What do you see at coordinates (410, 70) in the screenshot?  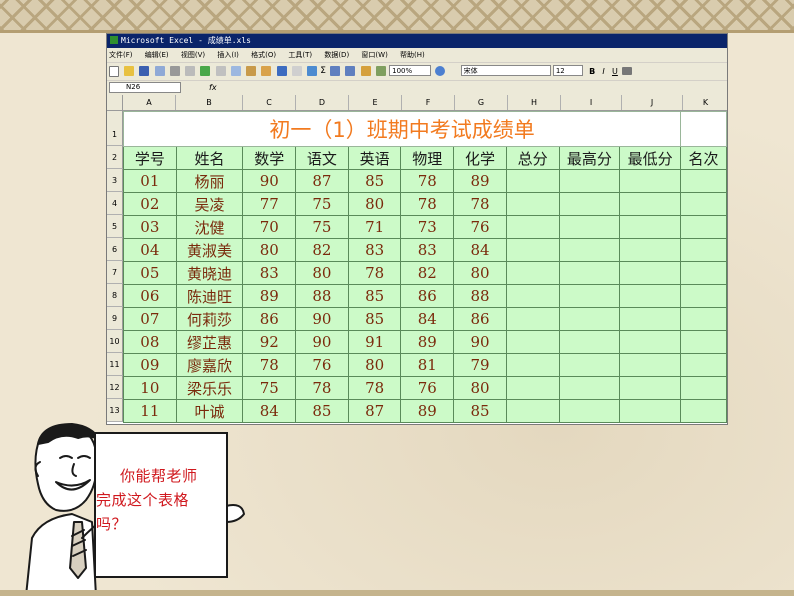 I see `zoom-select: 100%` at bounding box center [410, 70].